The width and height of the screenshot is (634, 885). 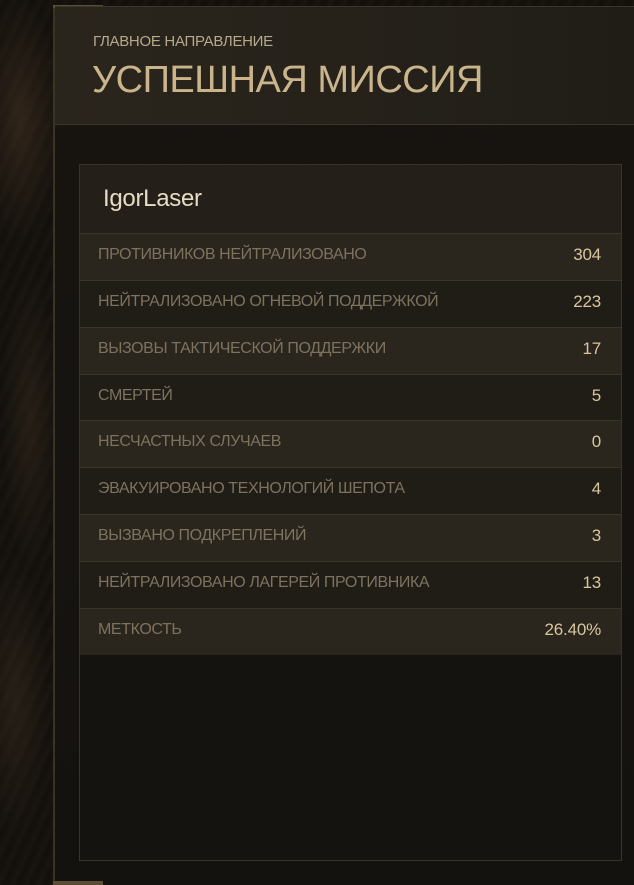 I want to click on stat-value: 3, so click(x=596, y=535).